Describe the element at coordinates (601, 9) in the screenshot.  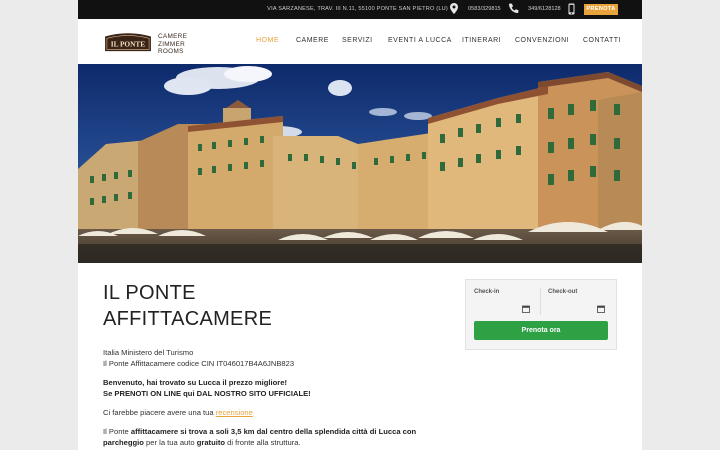
I see `book-button: PRENOTA` at that location.